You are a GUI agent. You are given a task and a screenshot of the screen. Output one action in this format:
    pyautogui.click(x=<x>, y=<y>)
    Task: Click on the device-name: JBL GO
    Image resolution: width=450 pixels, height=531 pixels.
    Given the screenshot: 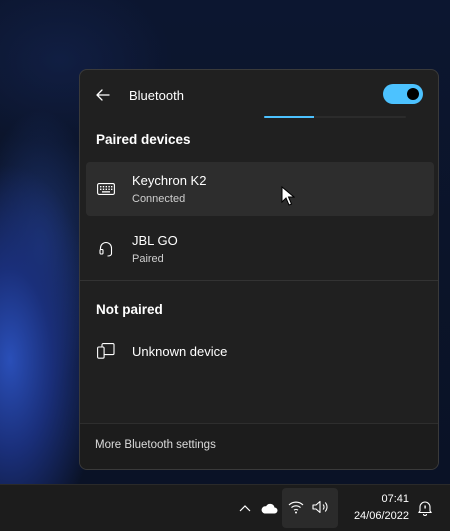 What is the action you would take?
    pyautogui.click(x=155, y=240)
    